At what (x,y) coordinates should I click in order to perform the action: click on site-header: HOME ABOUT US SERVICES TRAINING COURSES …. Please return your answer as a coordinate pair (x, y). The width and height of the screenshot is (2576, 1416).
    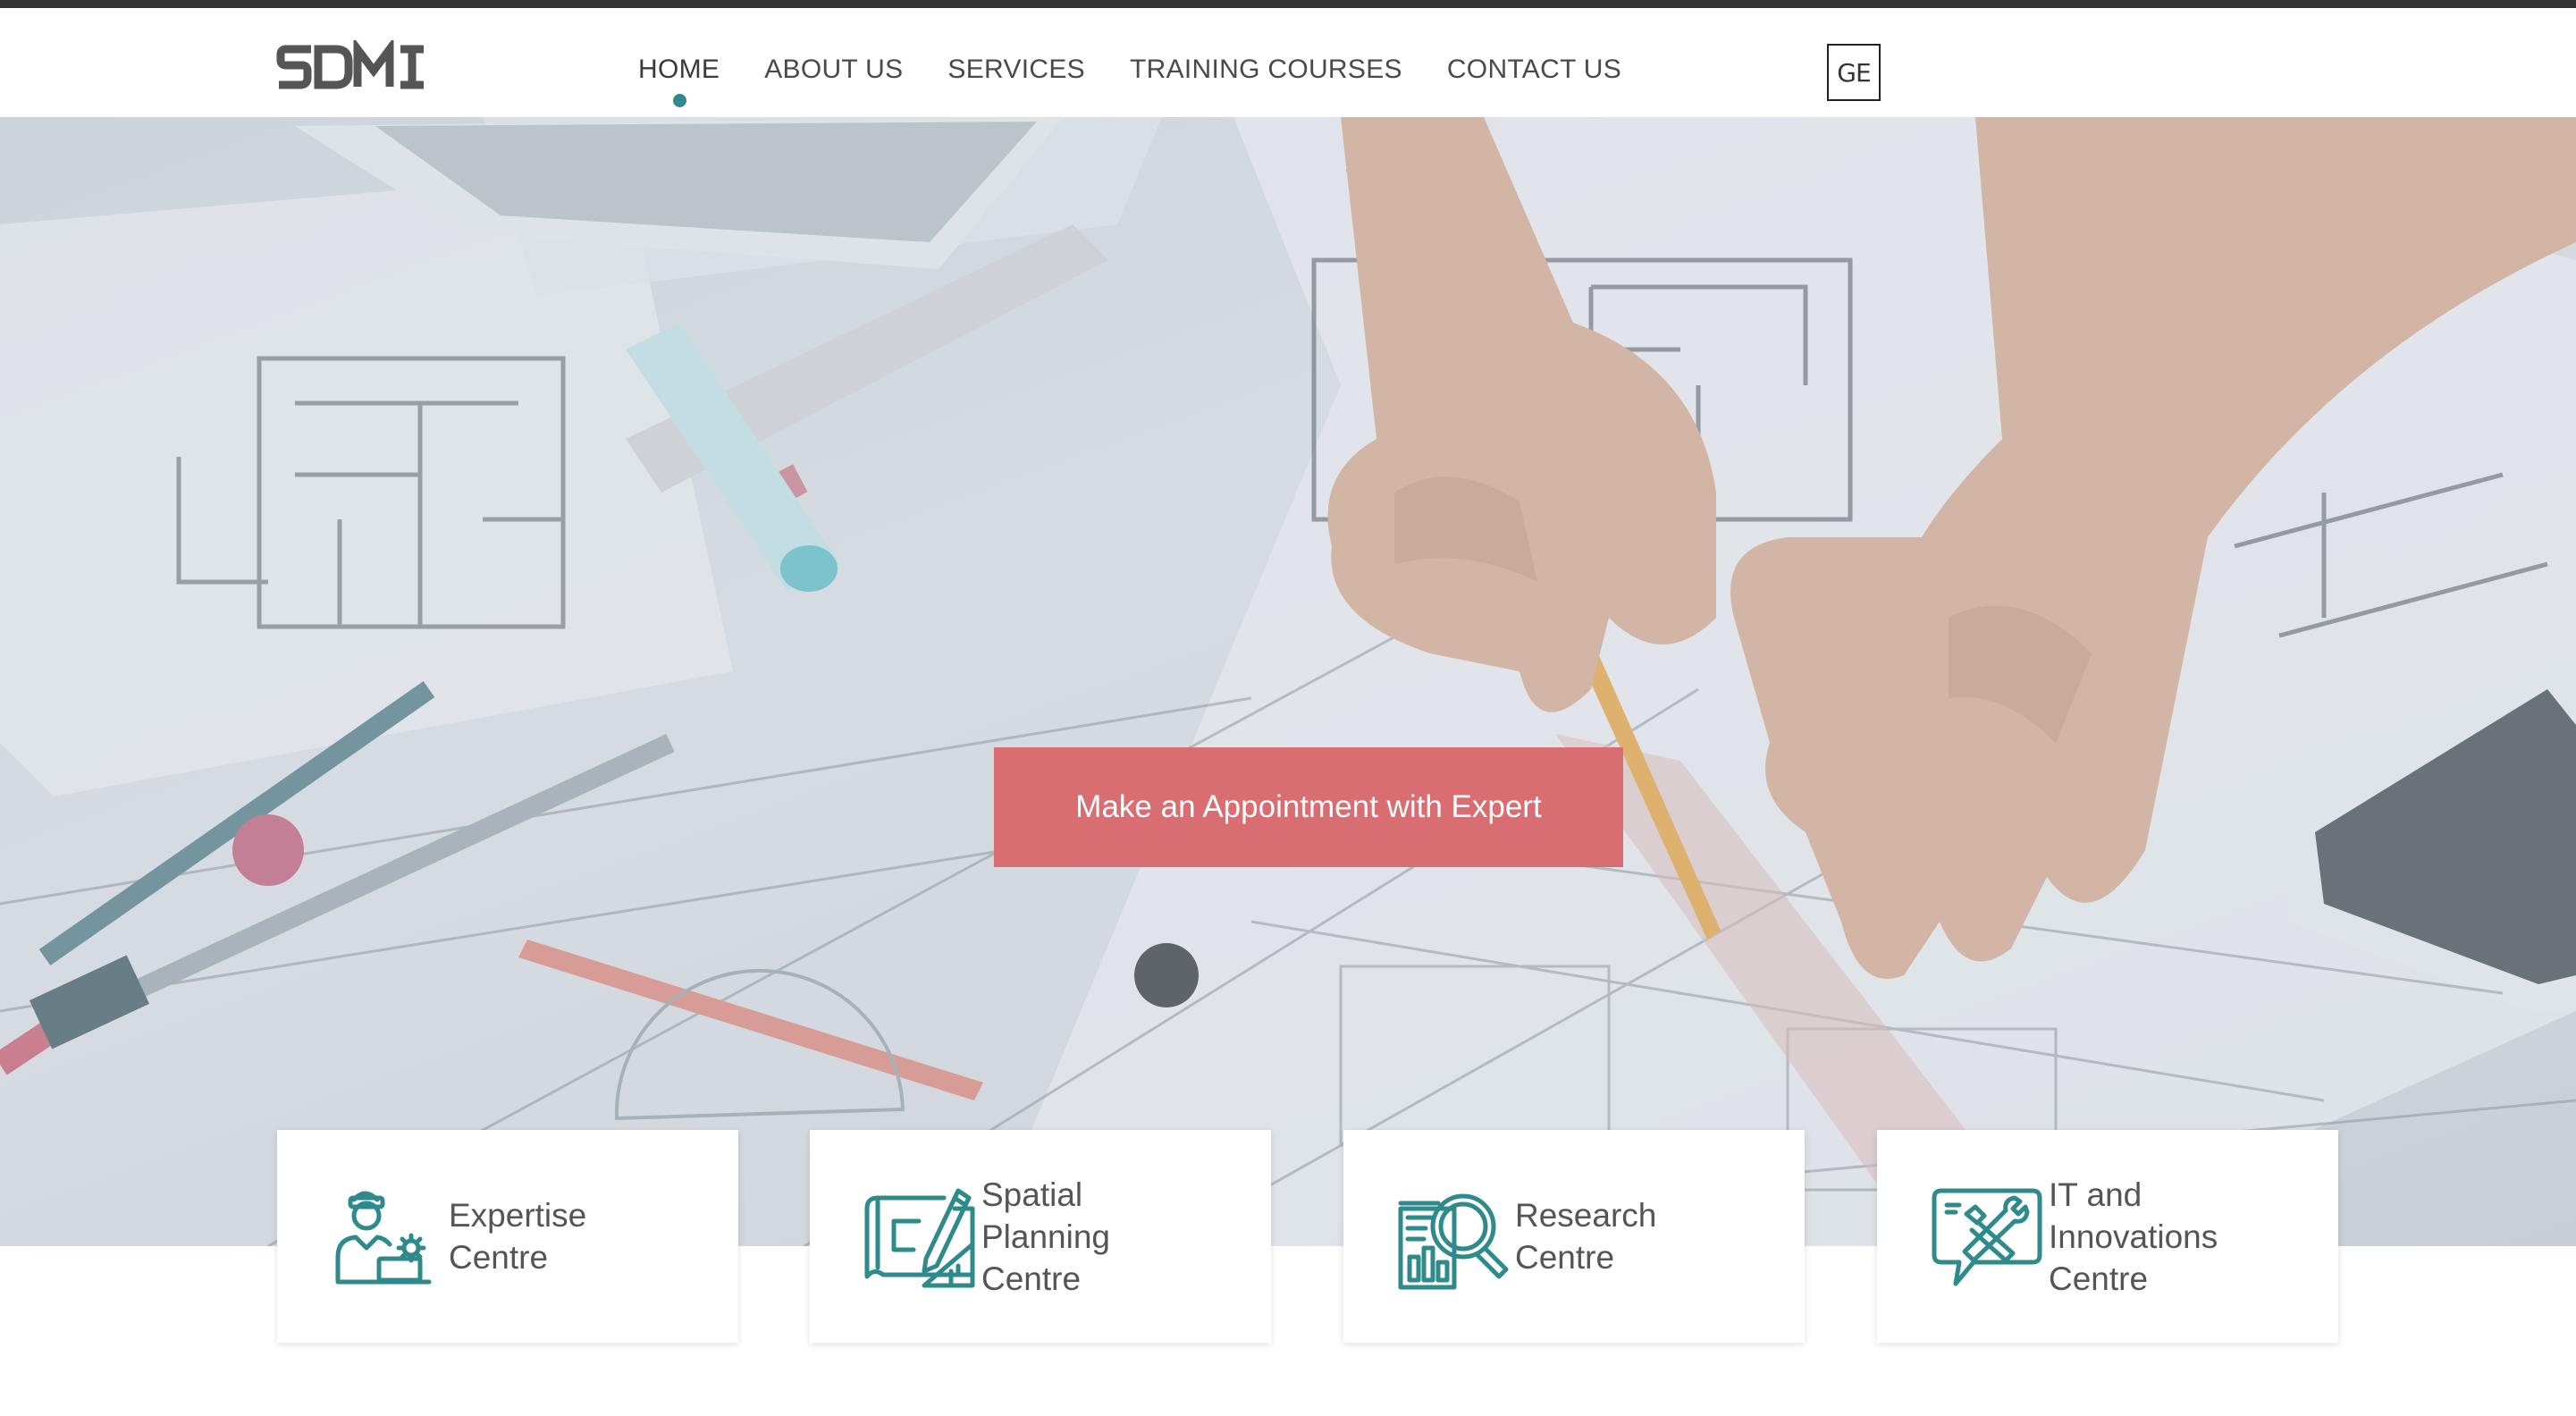
    Looking at the image, I should click on (1288, 62).